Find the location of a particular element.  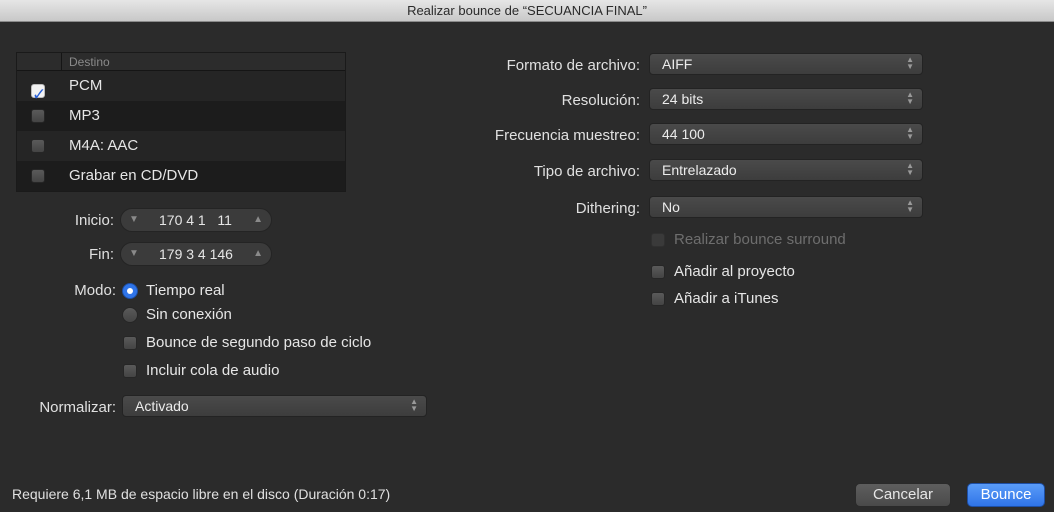

resolution-value: 24 bits is located at coordinates (683, 99).